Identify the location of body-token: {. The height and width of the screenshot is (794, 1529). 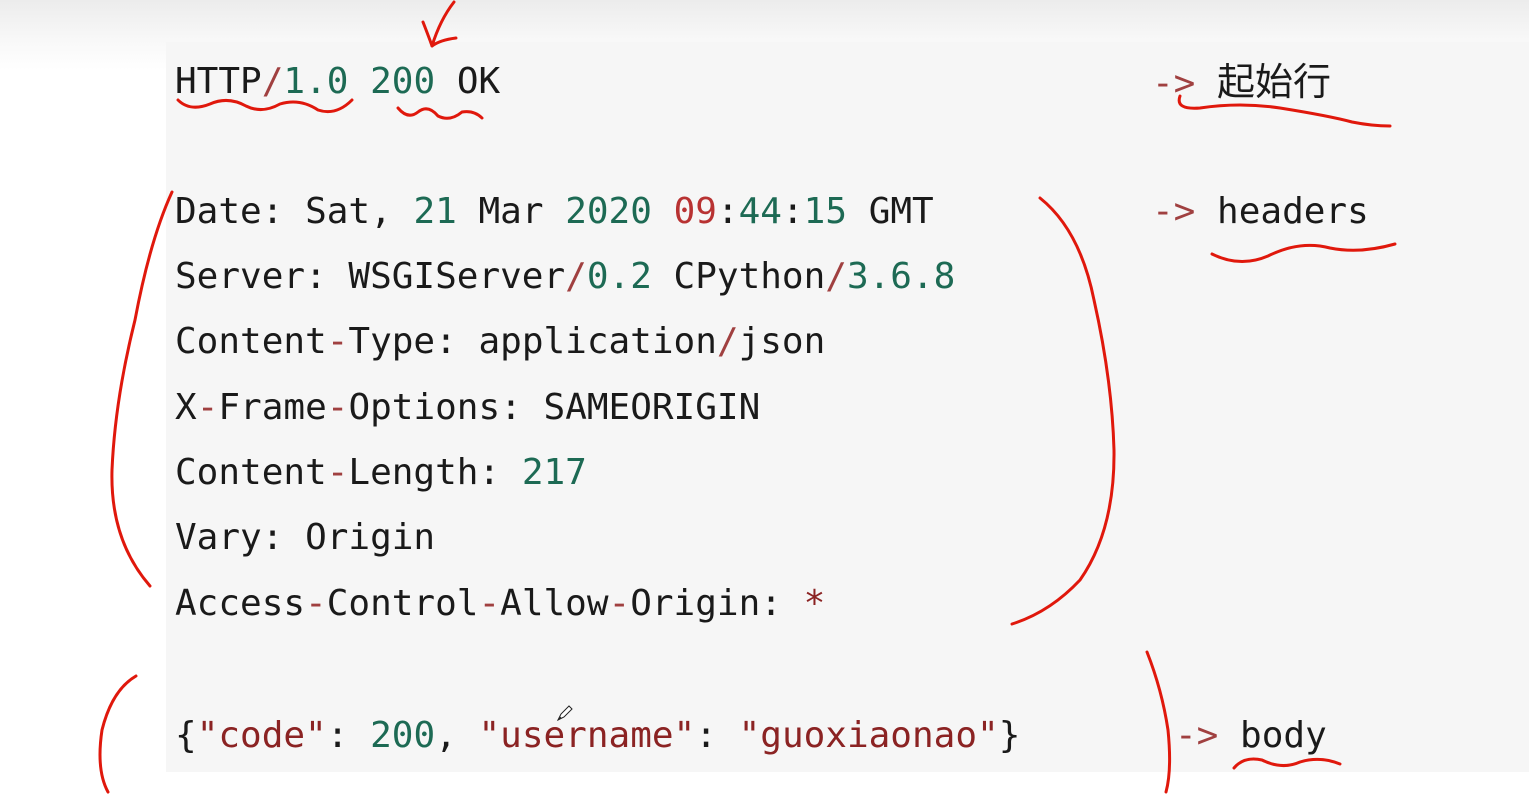
(186, 735).